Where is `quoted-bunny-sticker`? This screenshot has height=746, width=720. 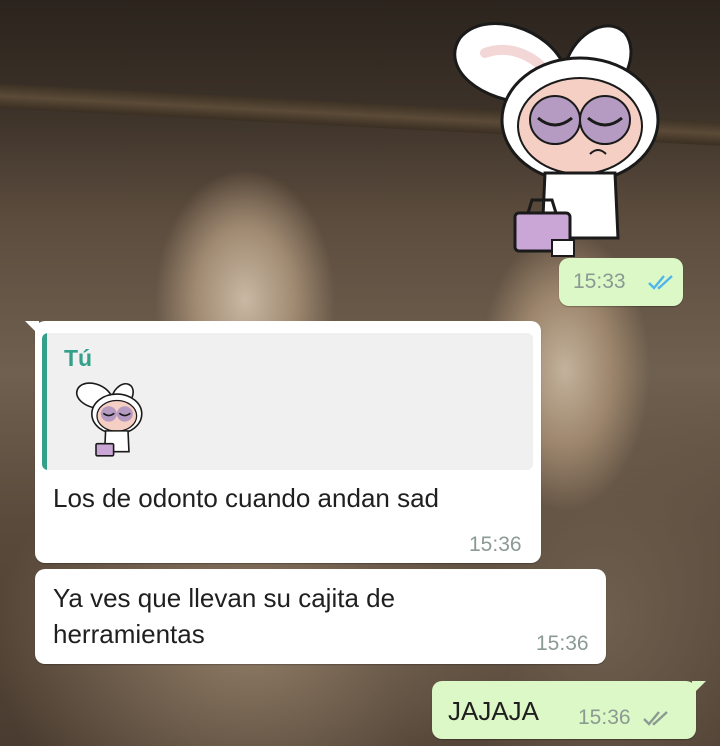 quoted-bunny-sticker is located at coordinates (109, 419).